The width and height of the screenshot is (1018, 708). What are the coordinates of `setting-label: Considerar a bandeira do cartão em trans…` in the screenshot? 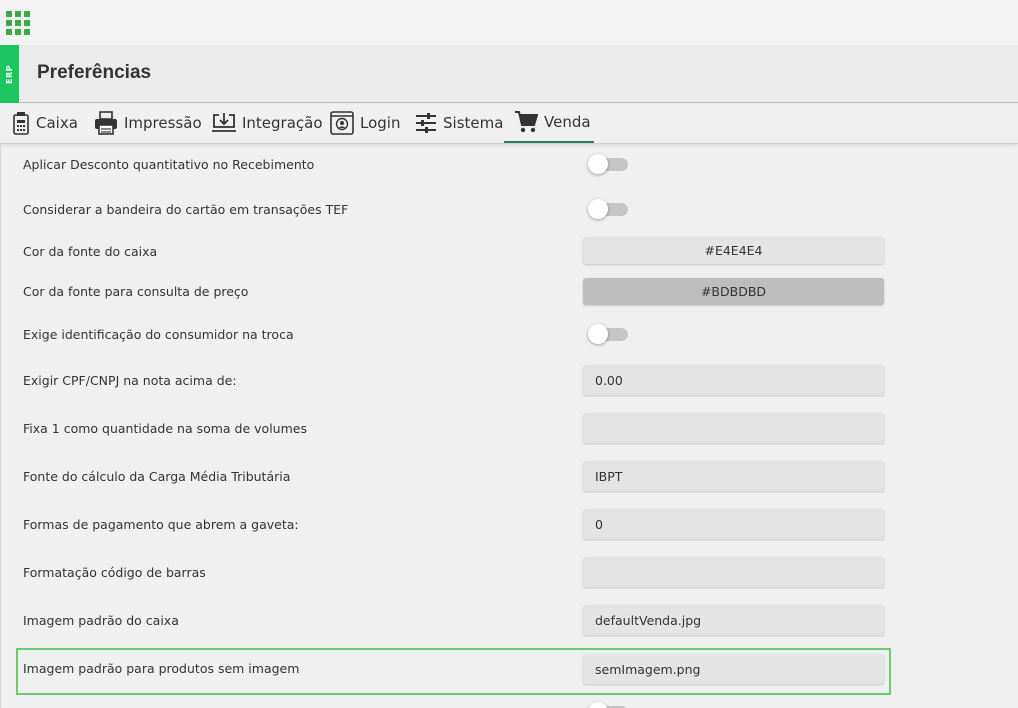 It's located at (186, 209).